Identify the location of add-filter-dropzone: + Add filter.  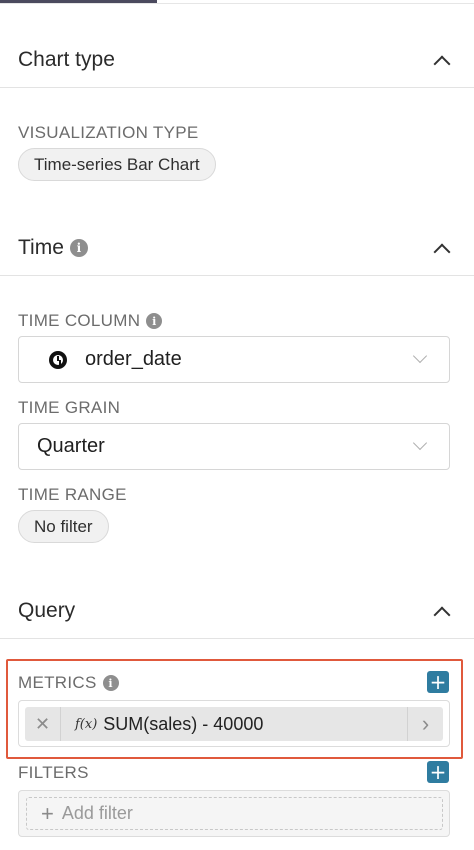
(234, 813).